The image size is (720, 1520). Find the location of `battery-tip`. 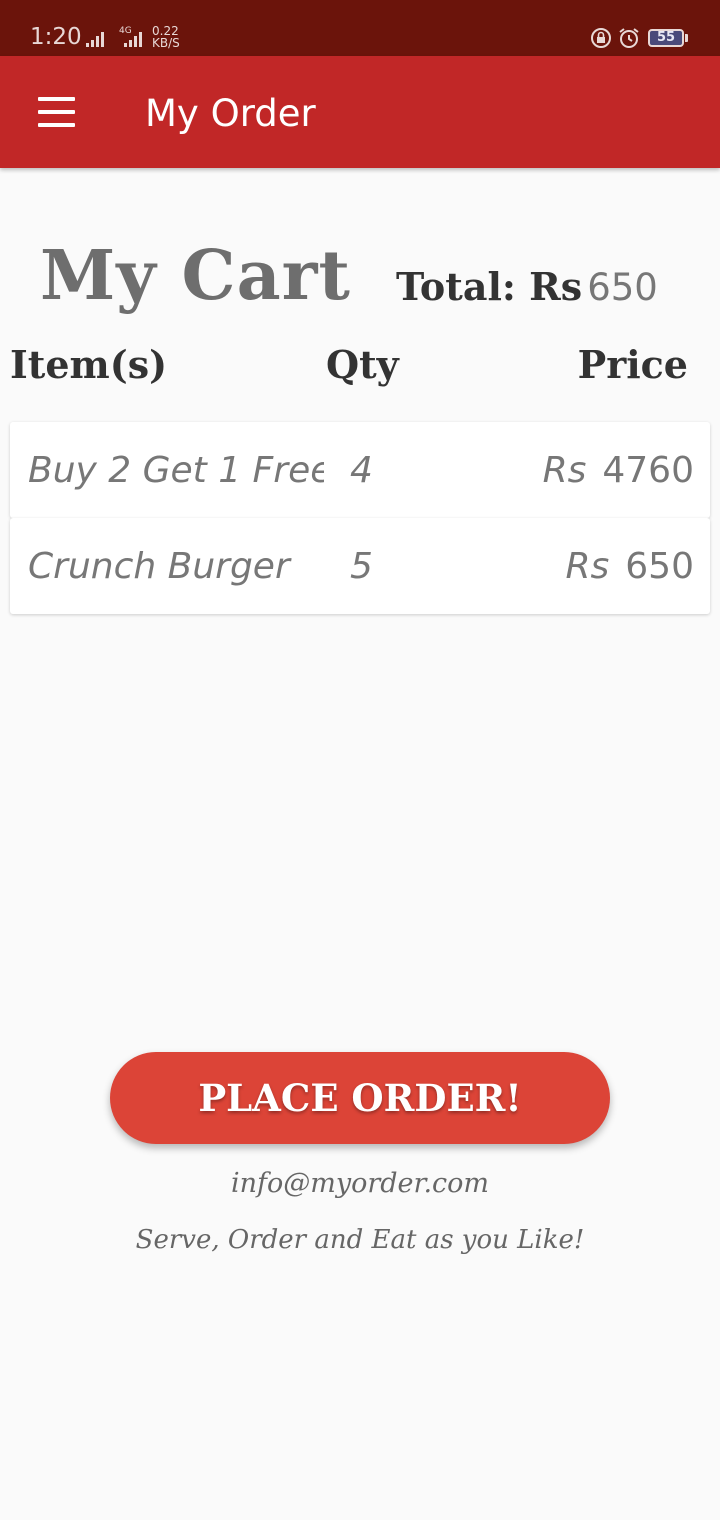

battery-tip is located at coordinates (686, 38).